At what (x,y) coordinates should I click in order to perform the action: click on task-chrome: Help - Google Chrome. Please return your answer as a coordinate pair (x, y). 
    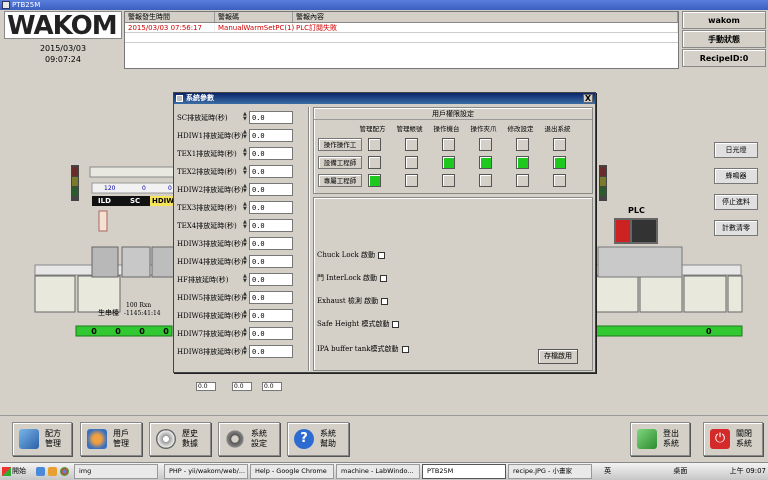
    Looking at the image, I should click on (292, 471).